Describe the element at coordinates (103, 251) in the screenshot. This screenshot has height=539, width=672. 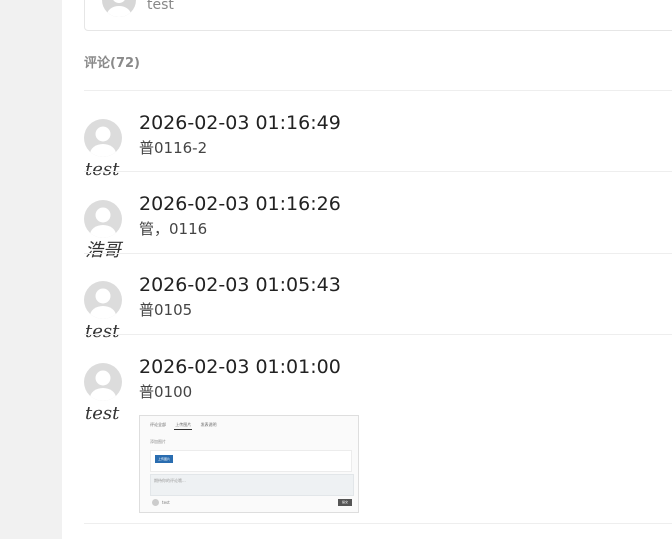
I see `comment-author: 浩哥` at that location.